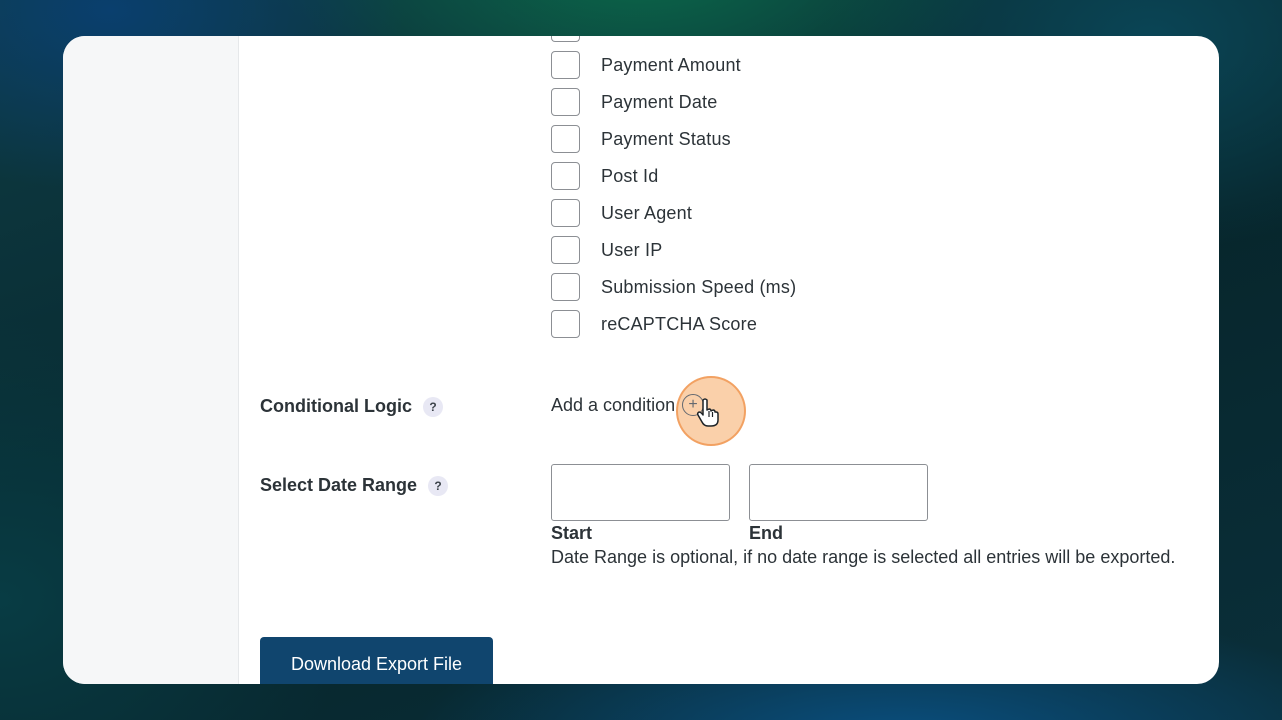  I want to click on checkbox-label: User IP, so click(632, 249).